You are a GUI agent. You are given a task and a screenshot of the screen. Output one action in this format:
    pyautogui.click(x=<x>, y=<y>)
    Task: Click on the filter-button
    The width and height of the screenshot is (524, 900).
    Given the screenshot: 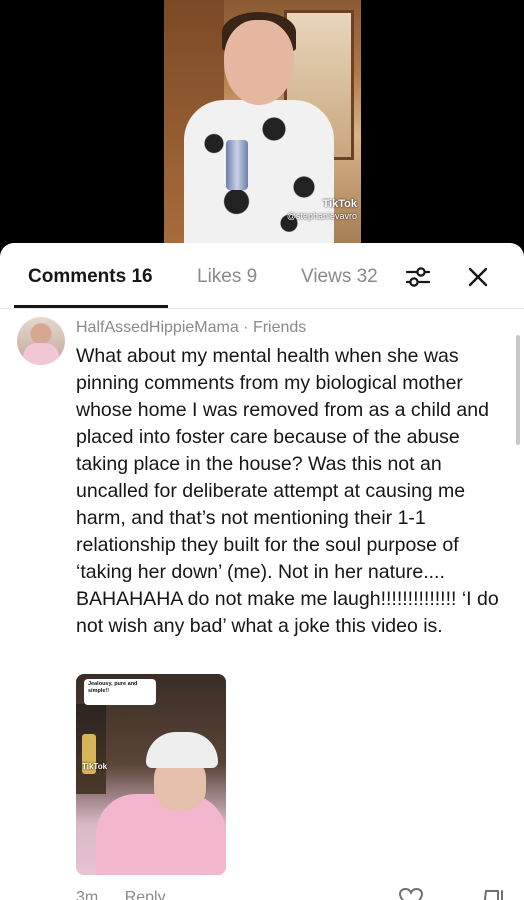 What is the action you would take?
    pyautogui.click(x=418, y=277)
    